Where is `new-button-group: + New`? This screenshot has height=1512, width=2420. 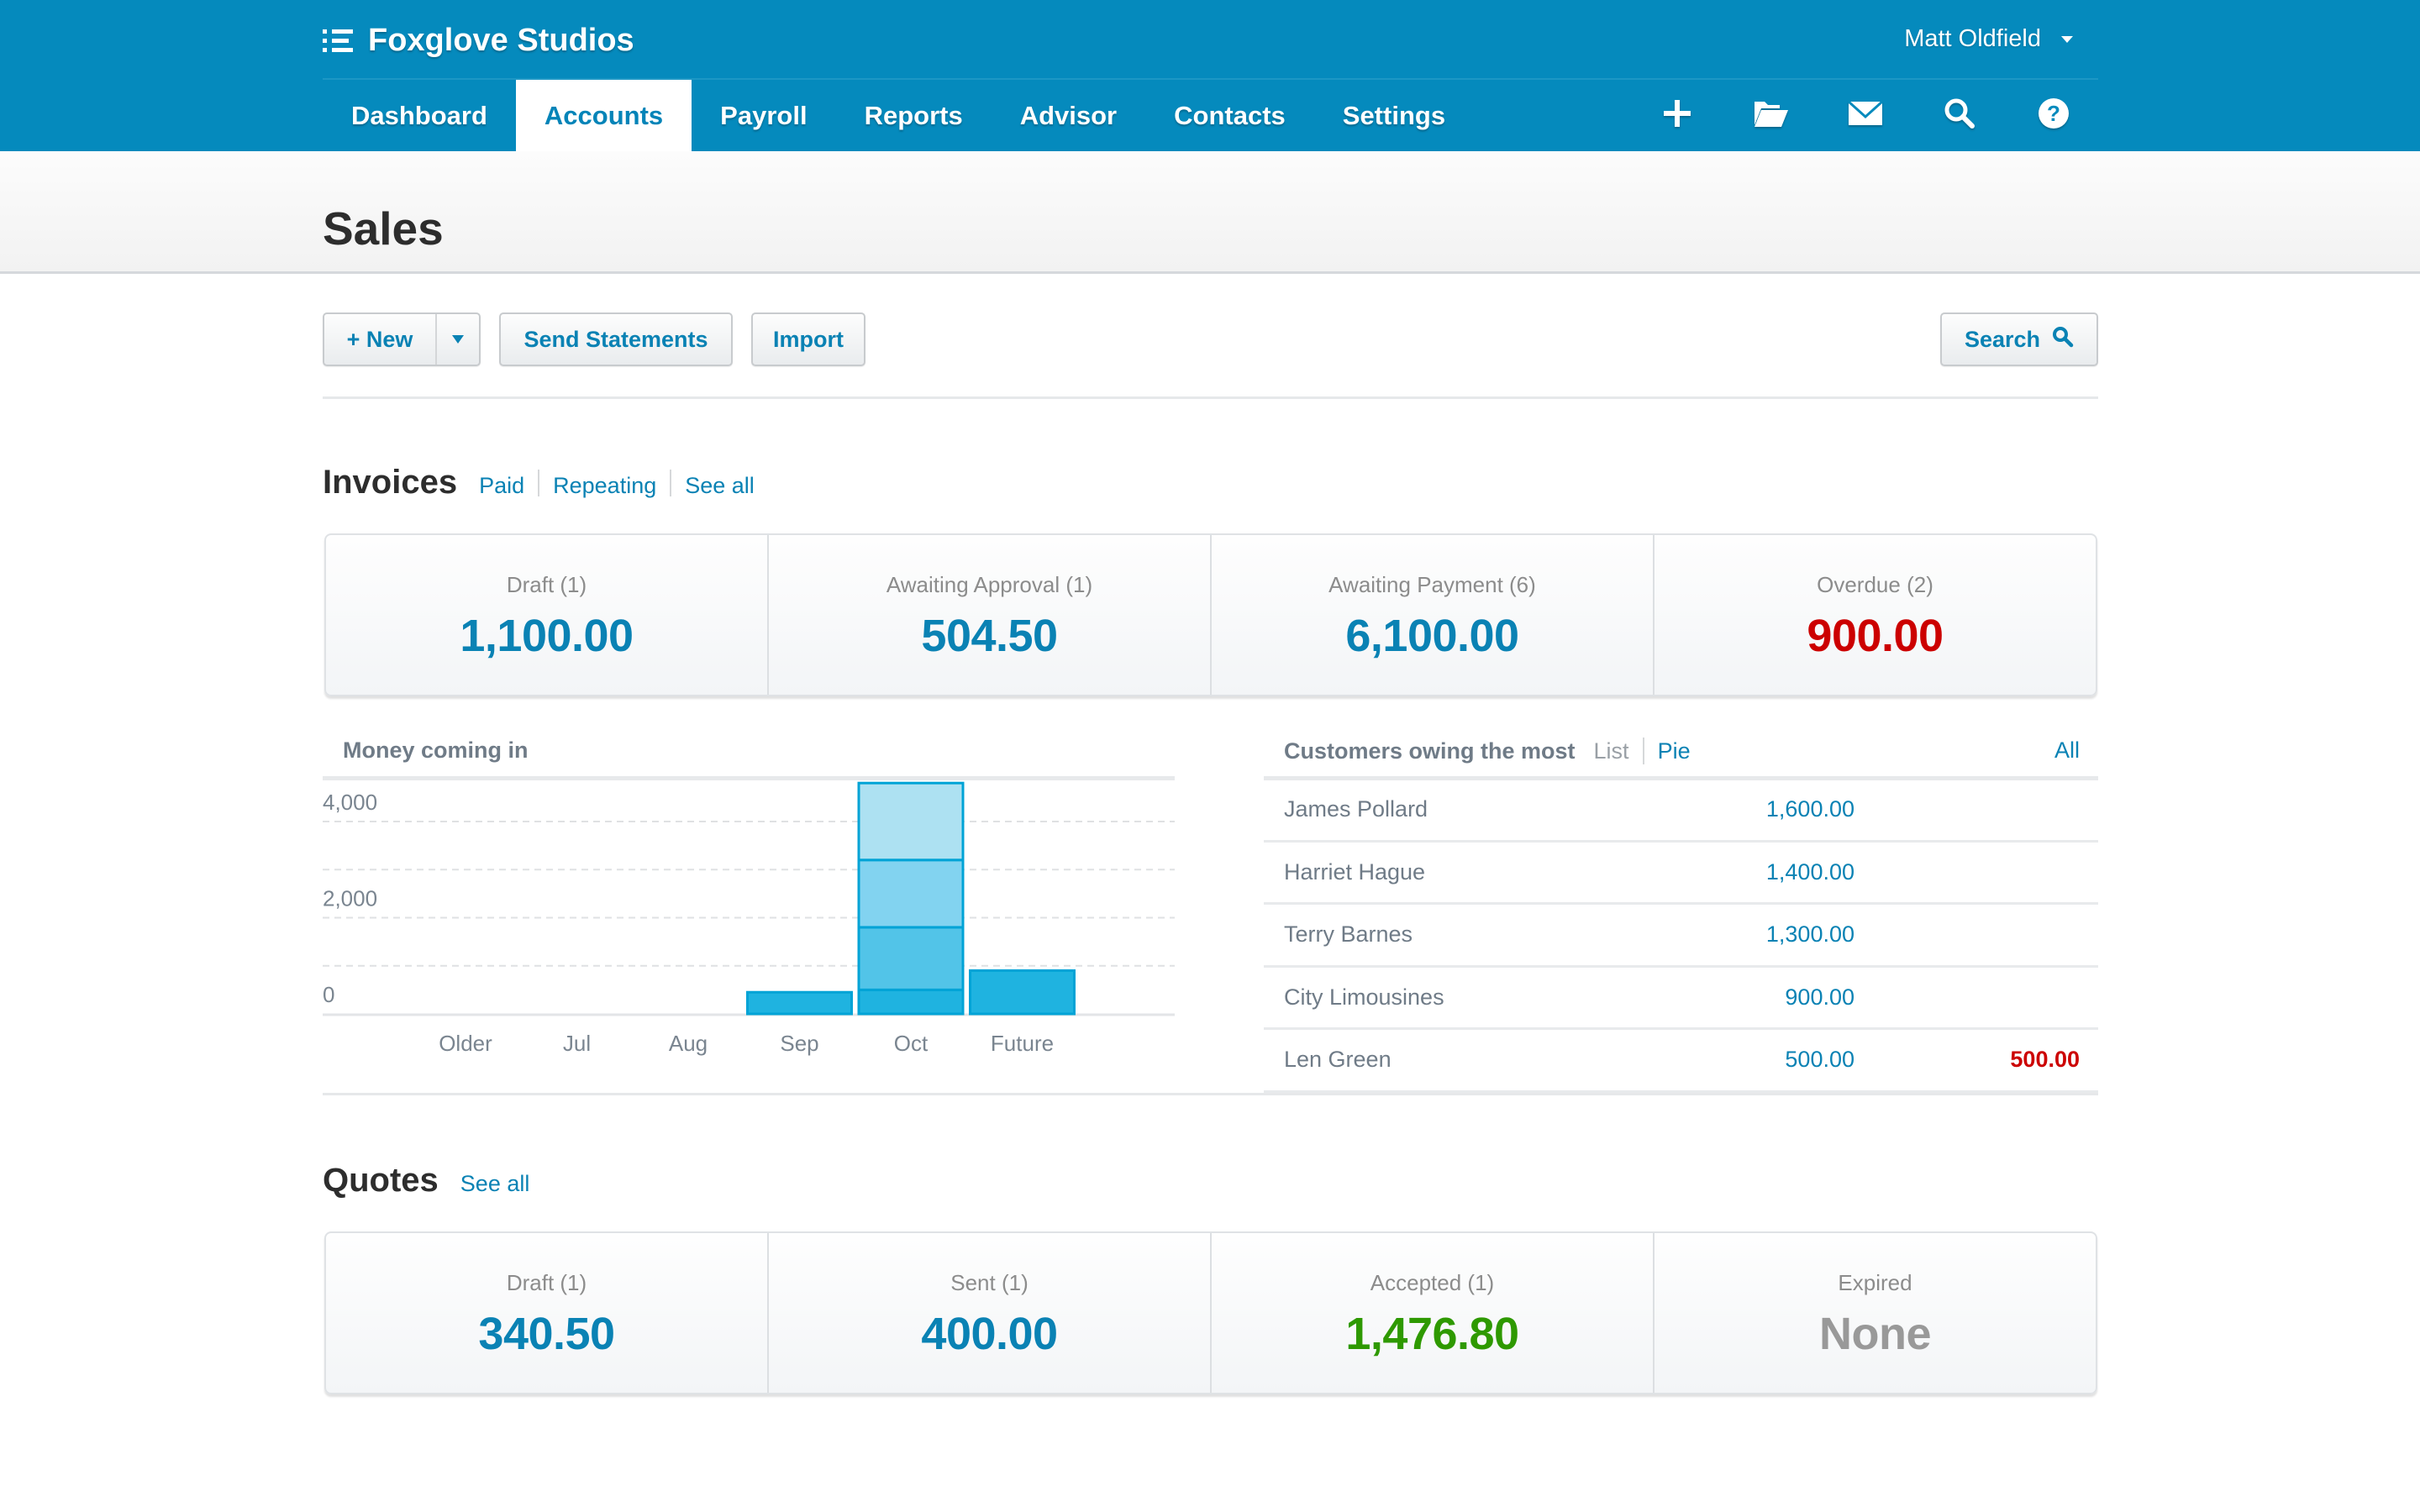
new-button-group: + New is located at coordinates (402, 339).